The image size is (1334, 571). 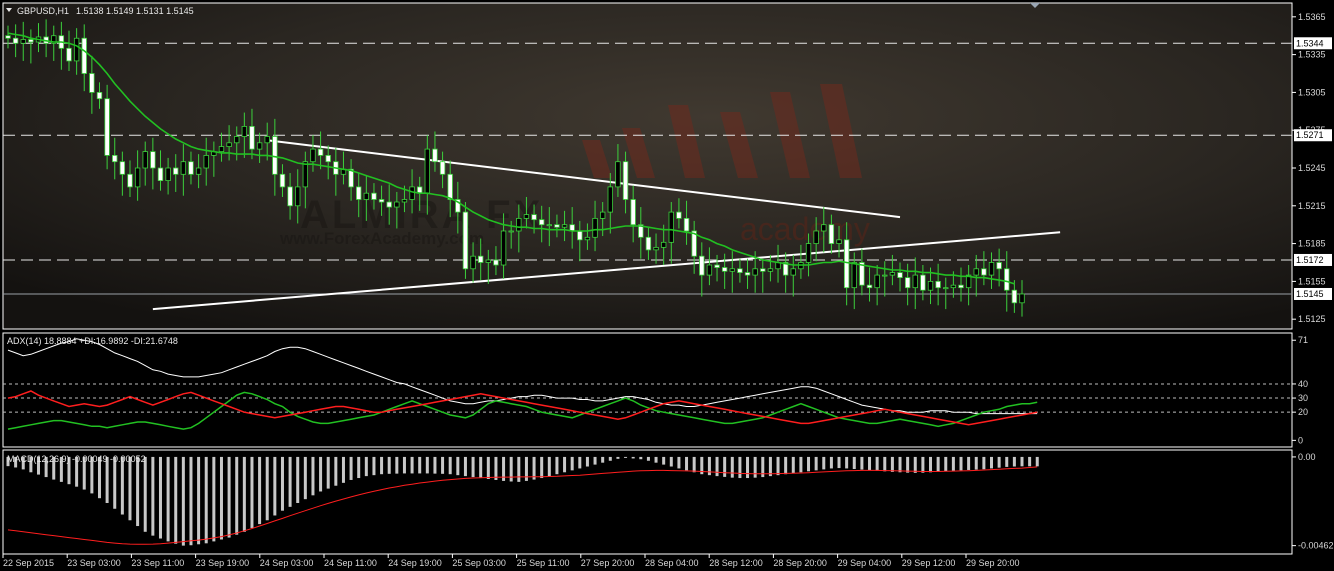 What do you see at coordinates (1310, 43) in the screenshot?
I see `price-level-tag-label: 1.5344` at bounding box center [1310, 43].